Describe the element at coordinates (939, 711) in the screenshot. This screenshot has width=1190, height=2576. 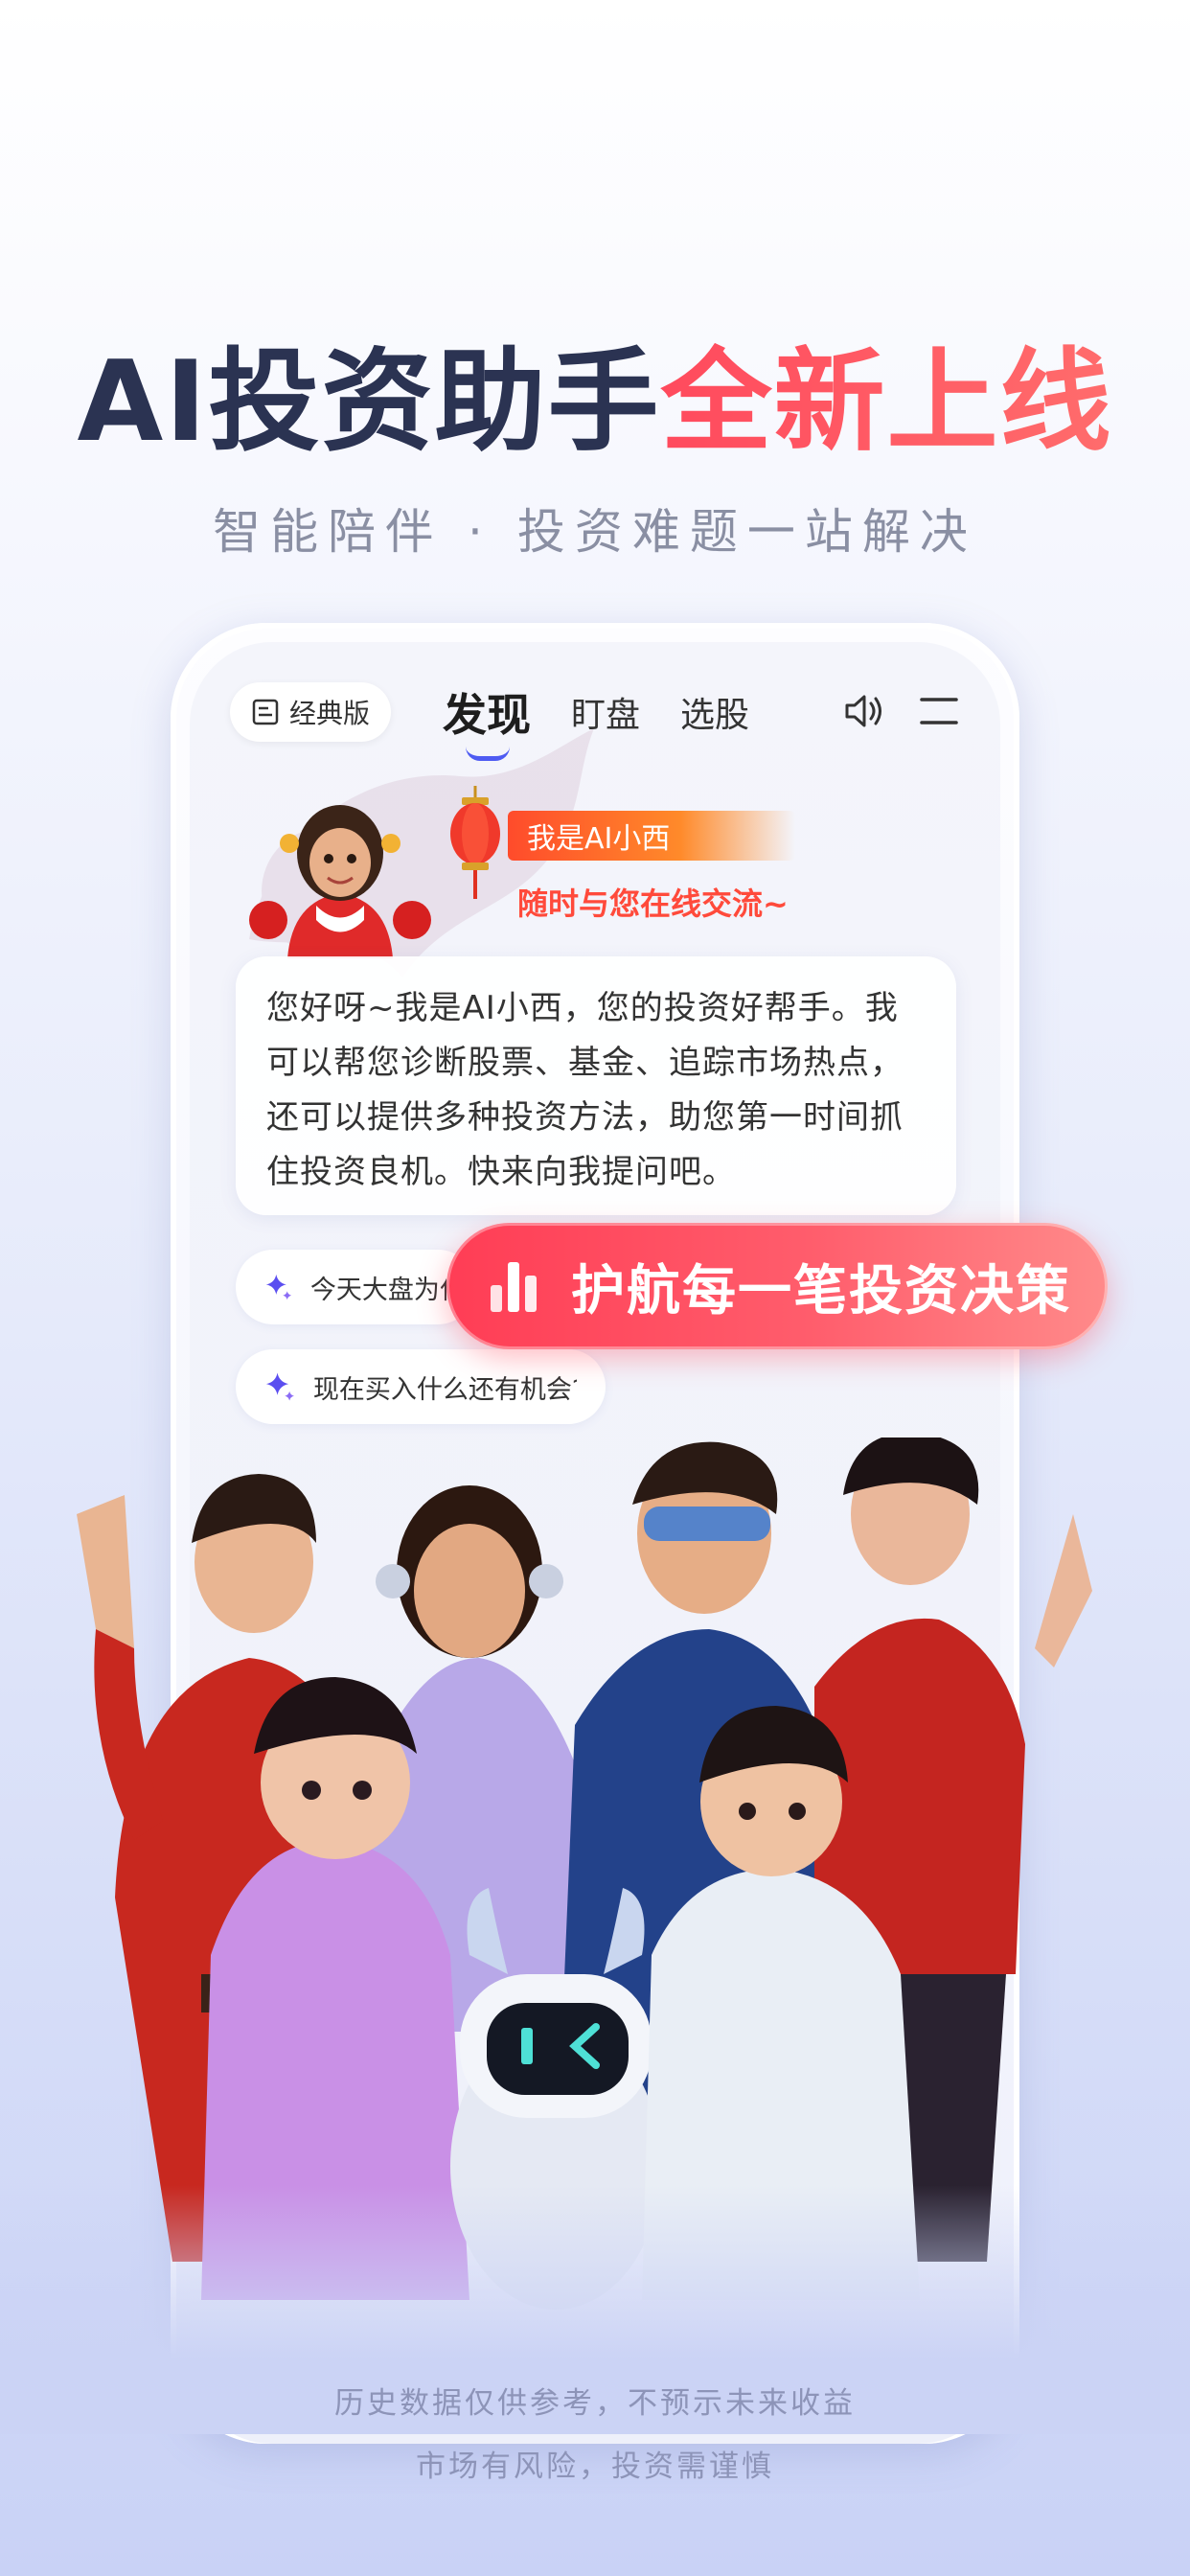
I see `menu-icon` at that location.